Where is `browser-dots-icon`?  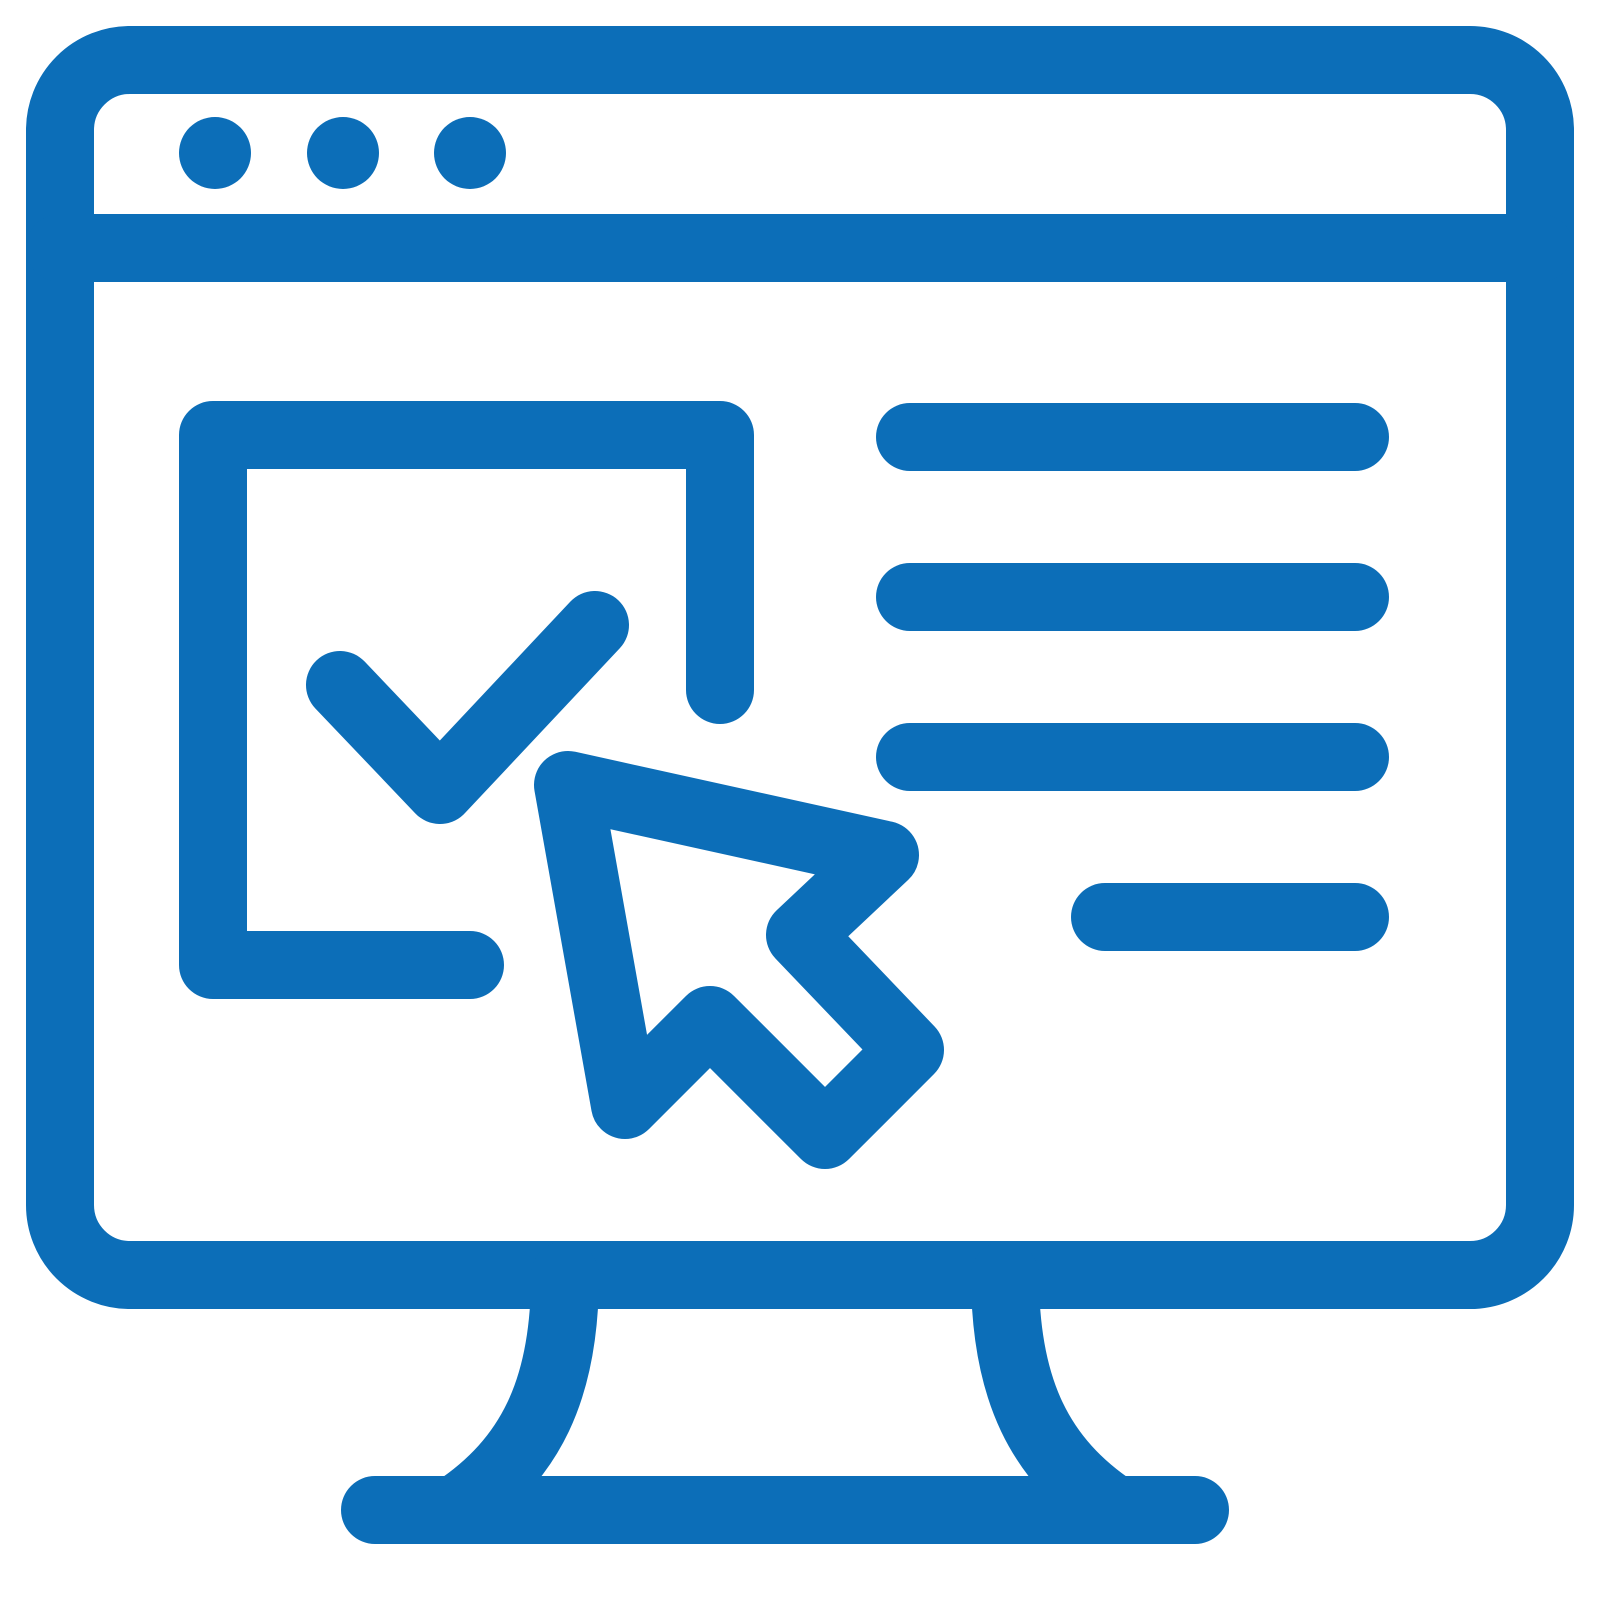 browser-dots-icon is located at coordinates (342, 153).